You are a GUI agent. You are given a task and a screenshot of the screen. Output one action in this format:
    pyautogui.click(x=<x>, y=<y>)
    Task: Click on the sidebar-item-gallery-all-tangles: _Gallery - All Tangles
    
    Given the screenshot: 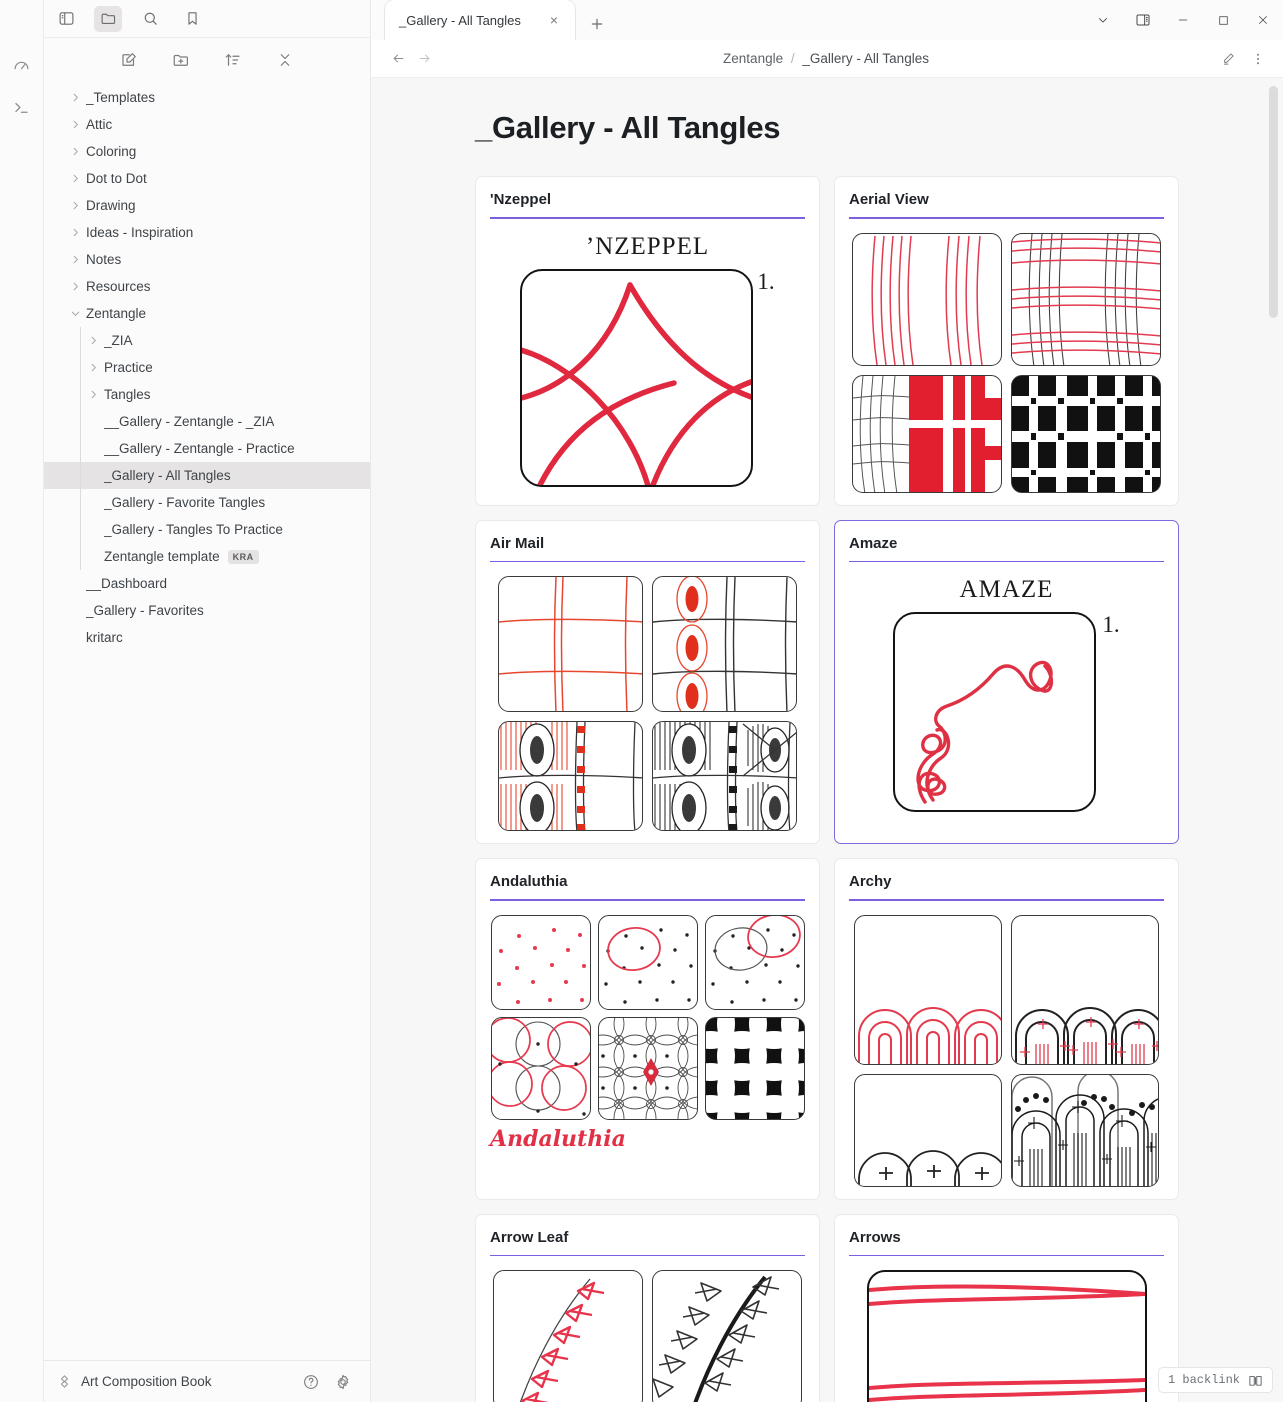 What is the action you would take?
    pyautogui.click(x=207, y=475)
    